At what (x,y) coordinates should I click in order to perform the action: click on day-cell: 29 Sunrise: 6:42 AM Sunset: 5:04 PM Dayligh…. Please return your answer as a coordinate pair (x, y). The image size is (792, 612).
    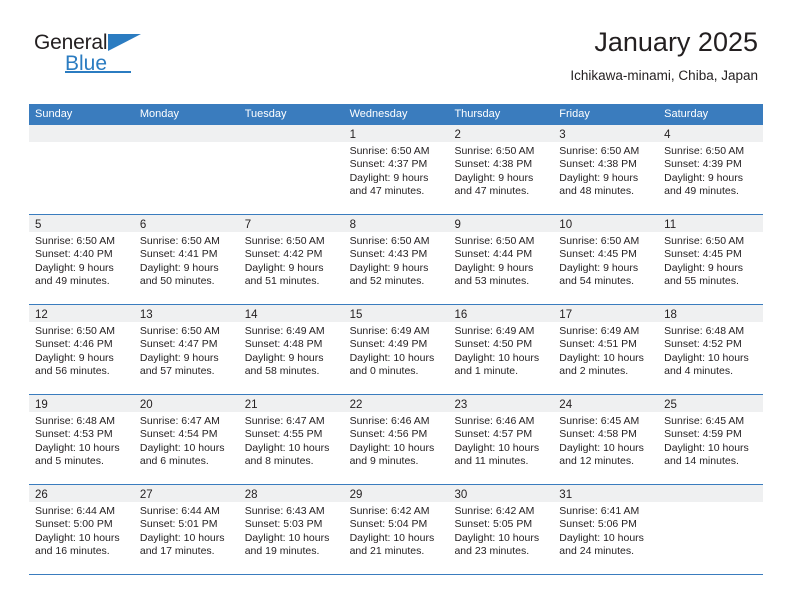
    Looking at the image, I should click on (396, 529).